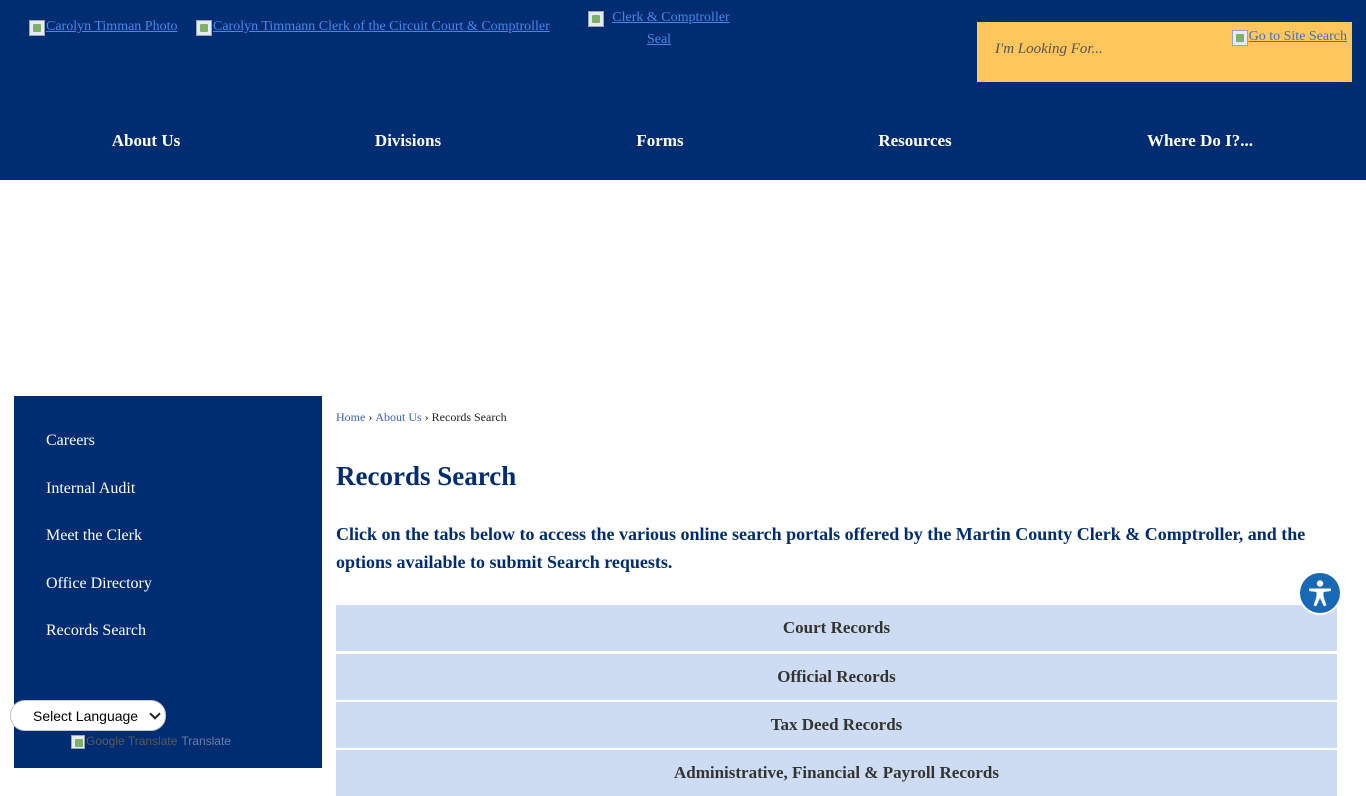 This screenshot has height=796, width=1366. What do you see at coordinates (421, 417) in the screenshot?
I see `breadcrumb: Home › About Us › Records Search` at bounding box center [421, 417].